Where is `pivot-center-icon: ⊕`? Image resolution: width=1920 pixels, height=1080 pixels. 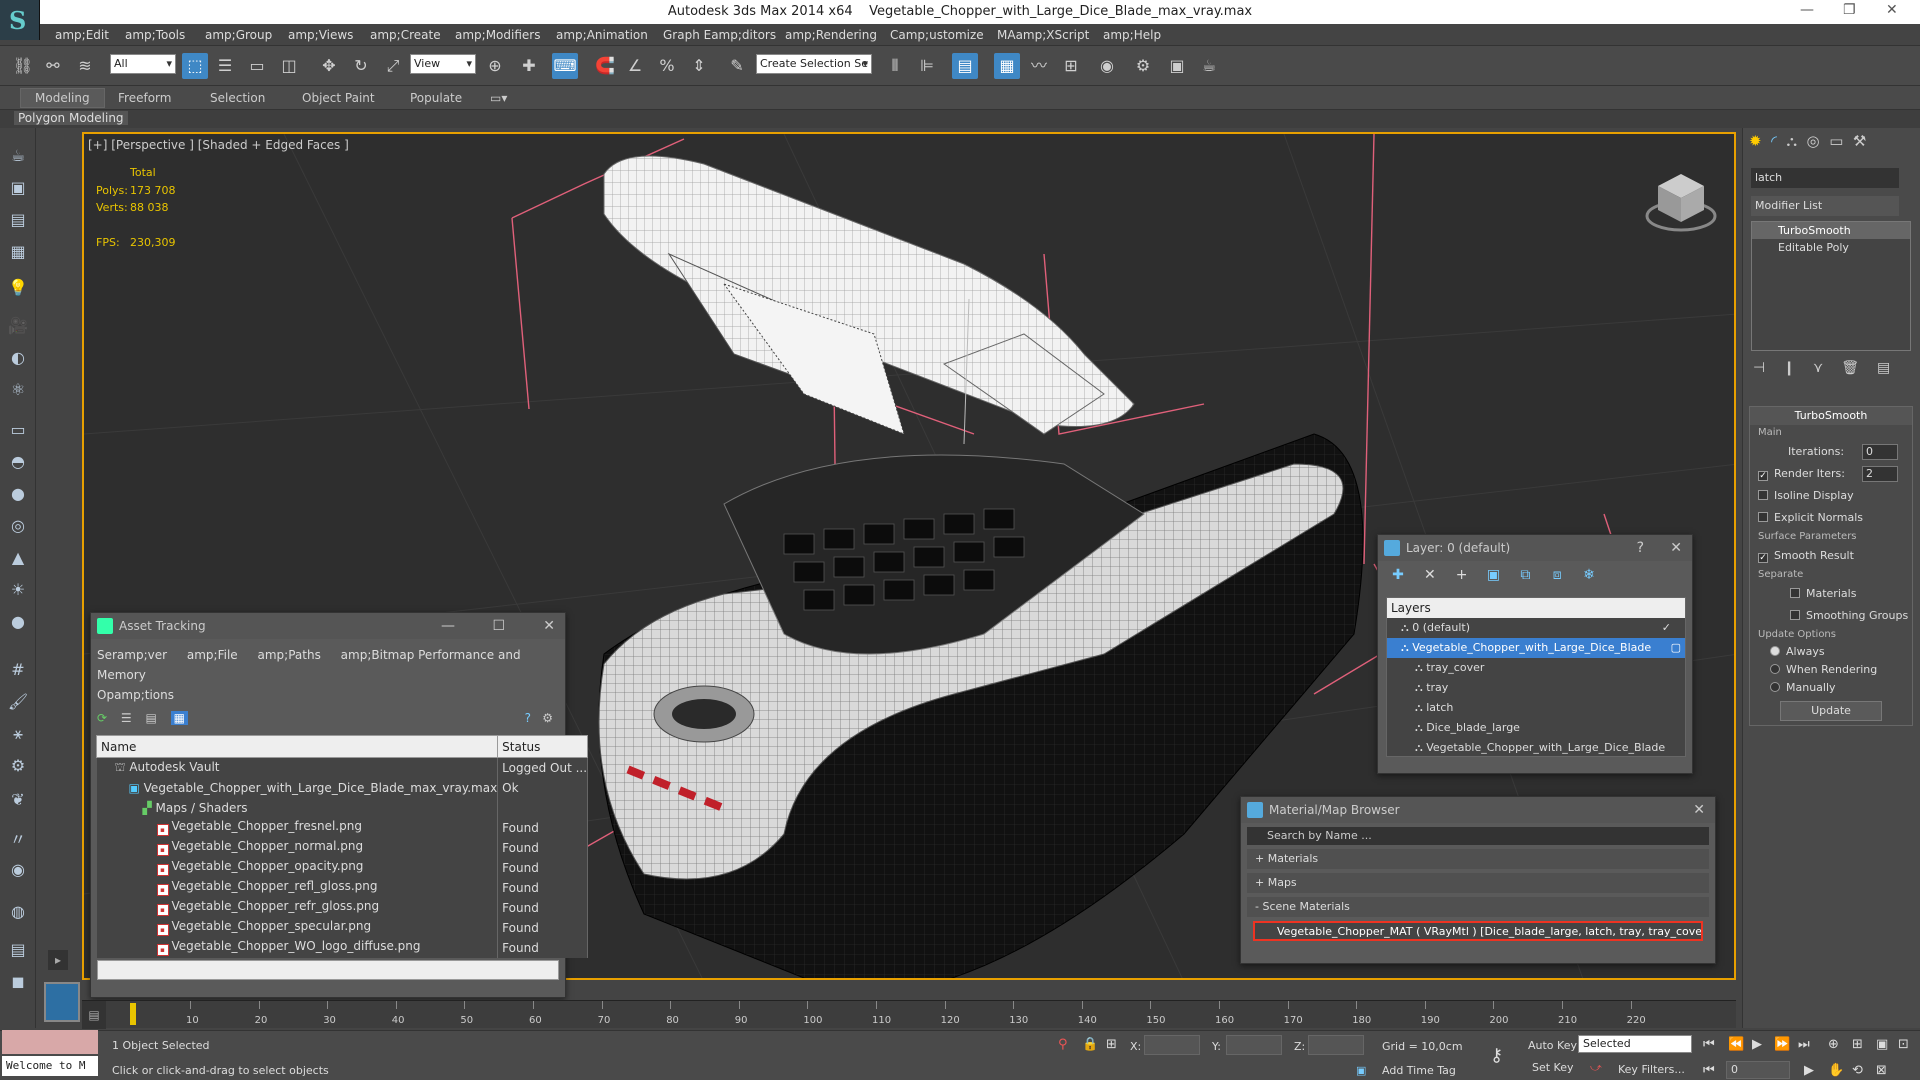
pivot-center-icon: ⊕ is located at coordinates (495, 66).